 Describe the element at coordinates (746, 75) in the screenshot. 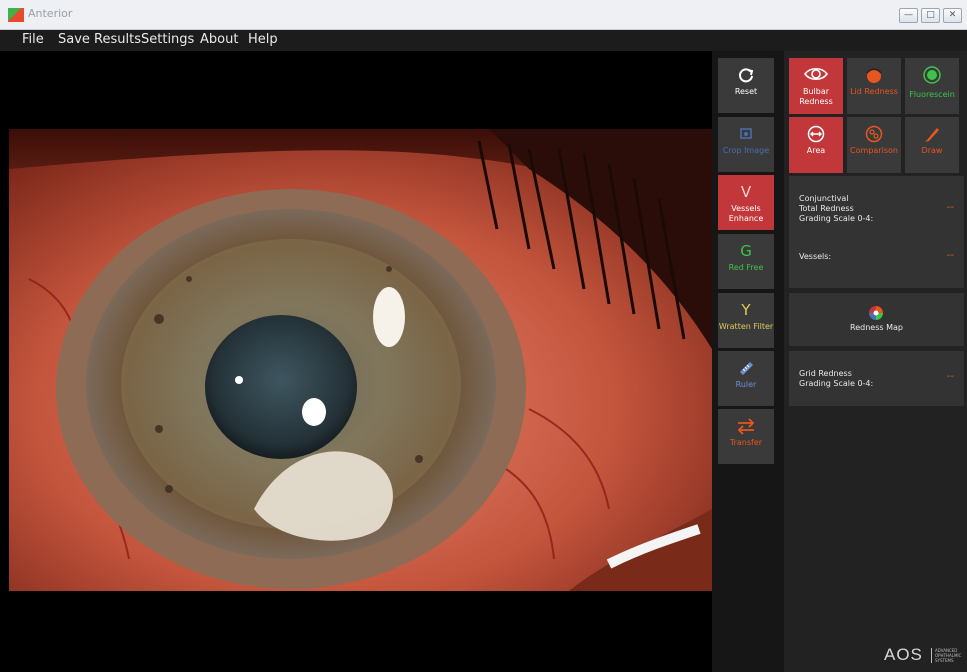

I see `reset-icon` at that location.